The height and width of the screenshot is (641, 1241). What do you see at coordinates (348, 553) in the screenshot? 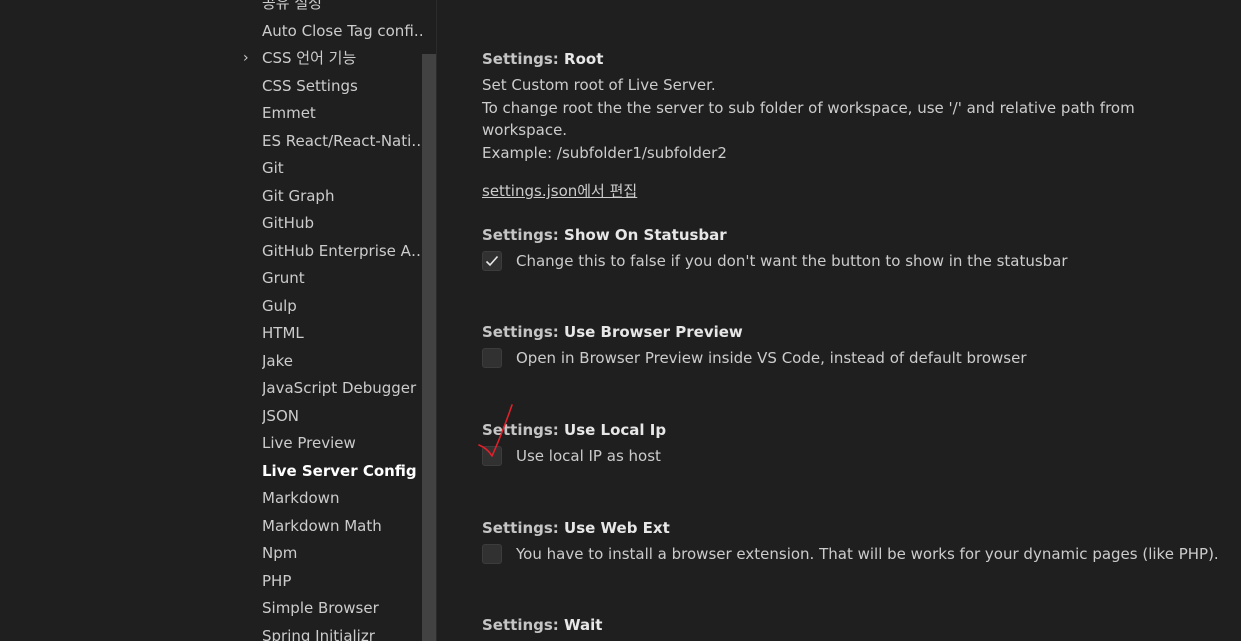
I see `sidebar-item: Npm` at bounding box center [348, 553].